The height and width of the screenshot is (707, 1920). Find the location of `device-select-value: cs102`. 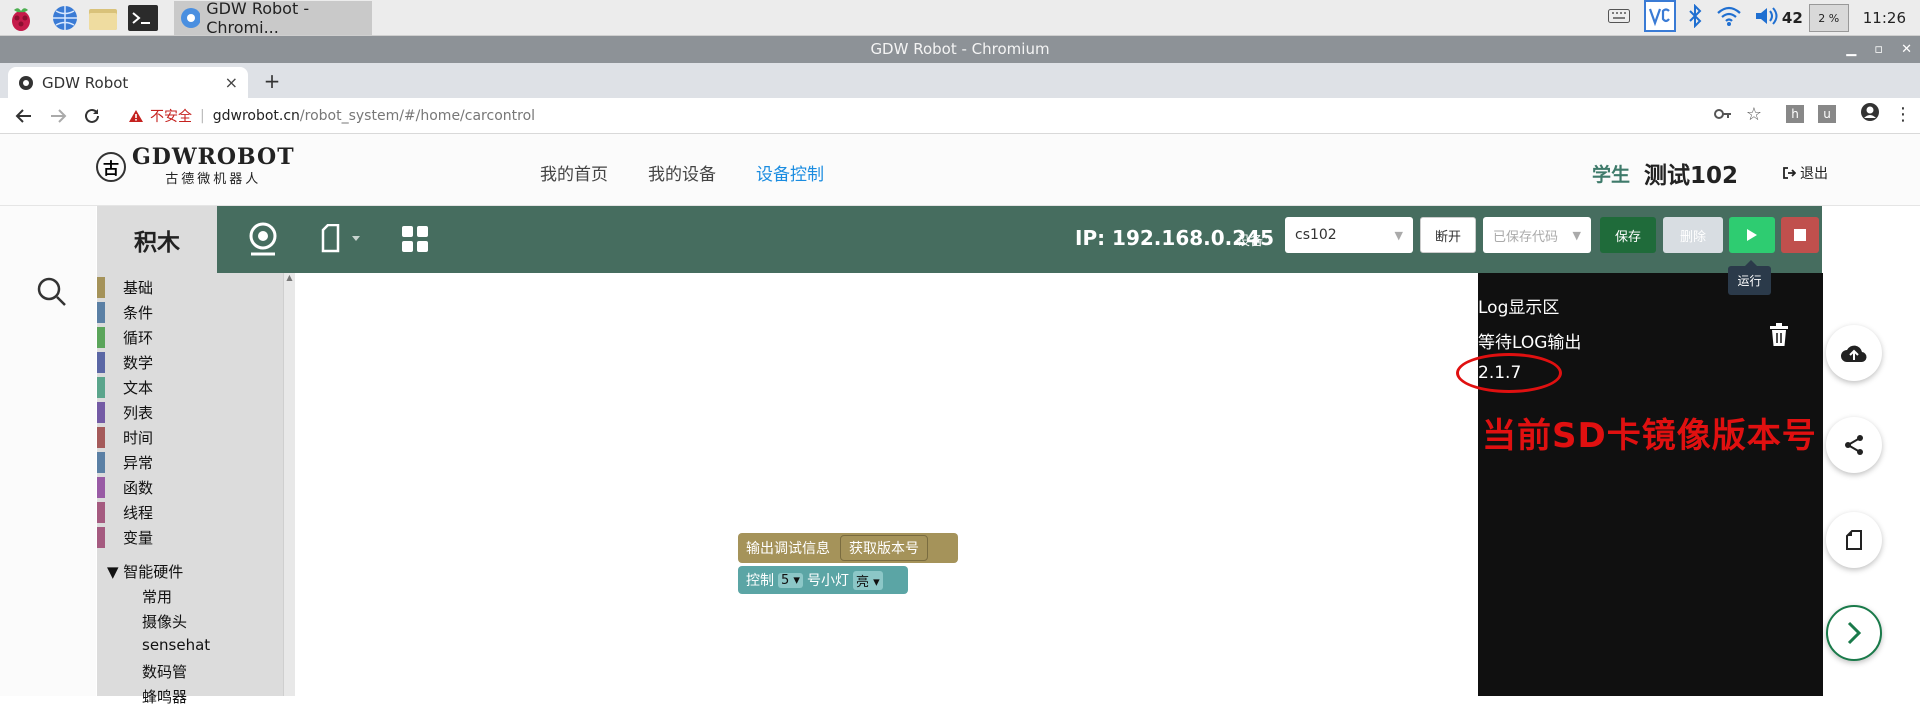

device-select-value: cs102 is located at coordinates (1316, 235).